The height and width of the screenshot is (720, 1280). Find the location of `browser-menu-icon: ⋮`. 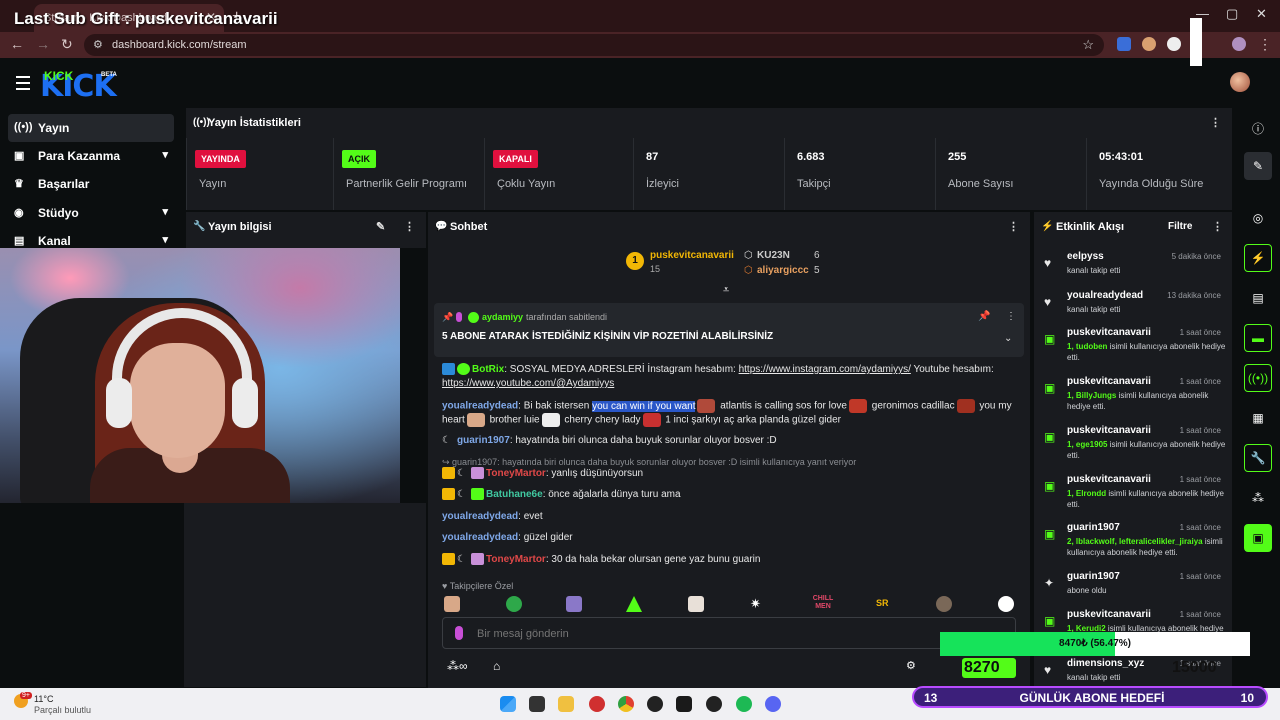

browser-menu-icon: ⋮ is located at coordinates (1265, 44).